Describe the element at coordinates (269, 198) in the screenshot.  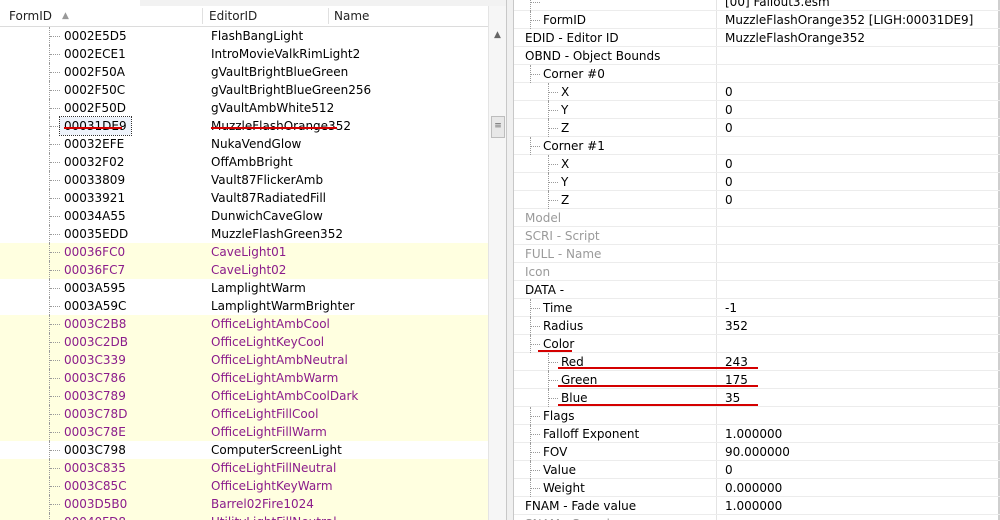
I see `editorid-cell: Vault87RadiatedFill` at that location.